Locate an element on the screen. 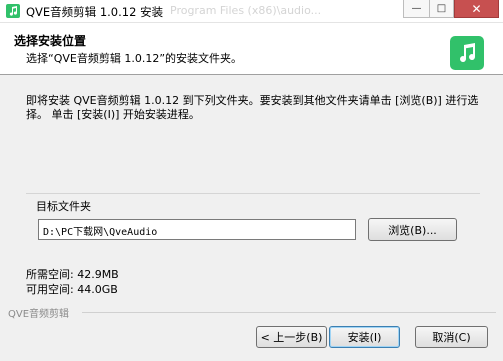  minimize-button: — is located at coordinates (416, 9).